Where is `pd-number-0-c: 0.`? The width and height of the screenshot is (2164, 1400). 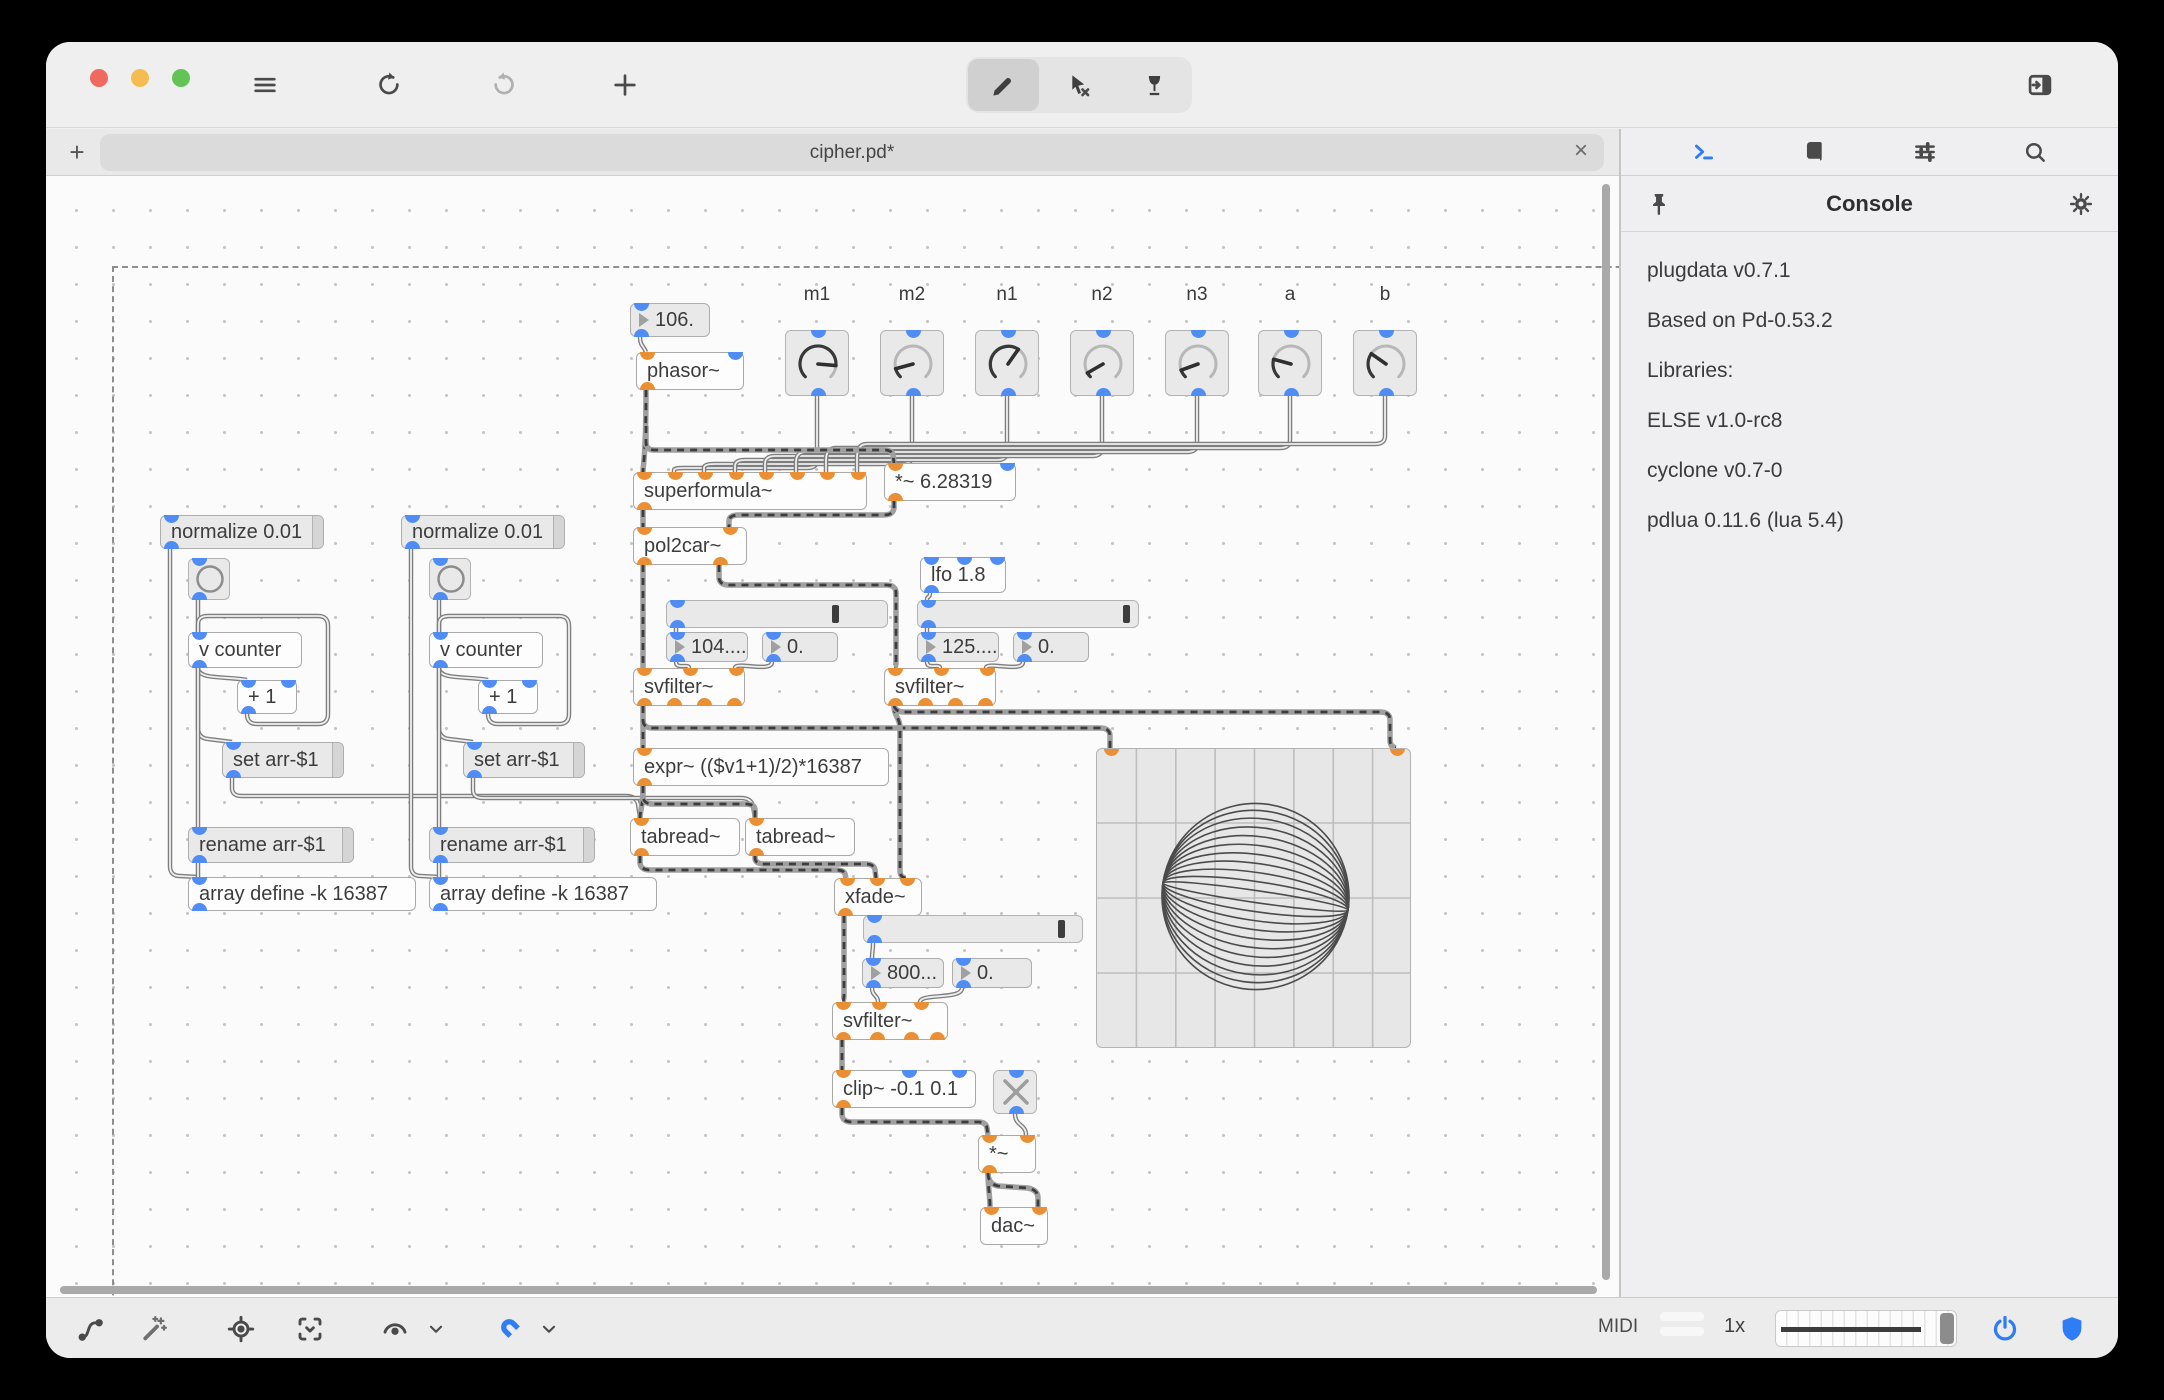 pd-number-0-c: 0. is located at coordinates (992, 973).